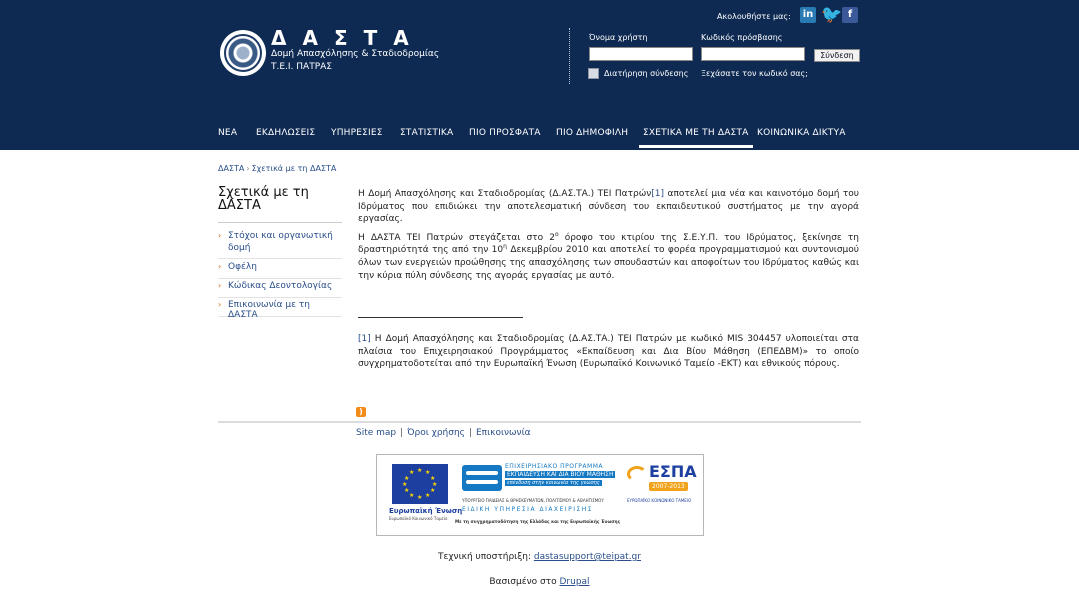 The width and height of the screenshot is (1079, 601). I want to click on remember-me-checkbox, so click(593, 73).